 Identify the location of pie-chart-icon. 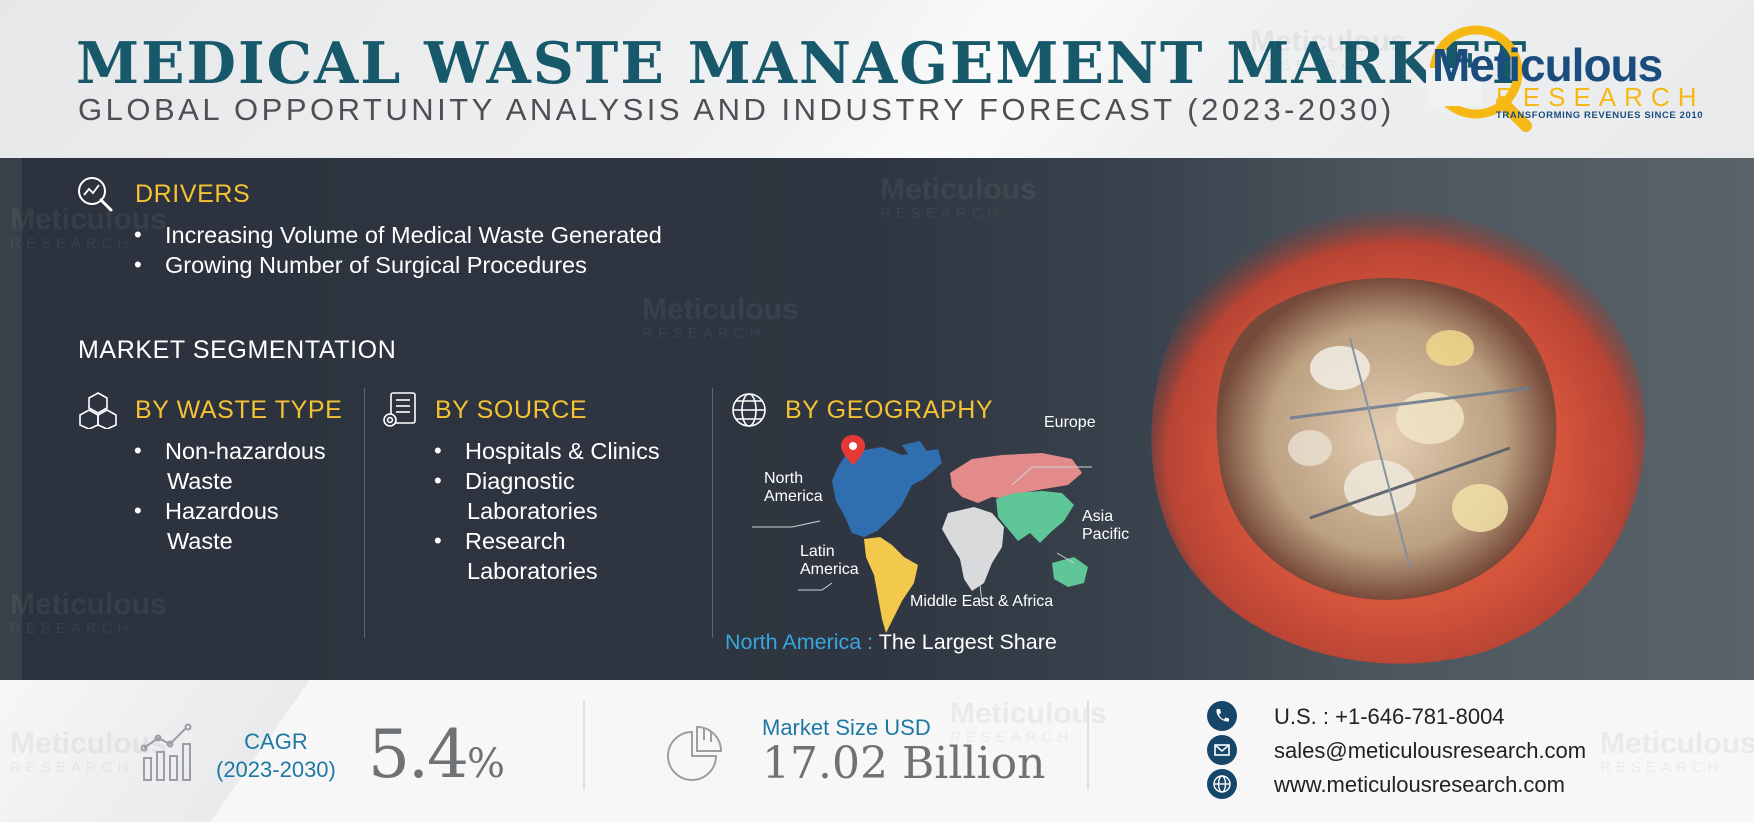
(695, 753).